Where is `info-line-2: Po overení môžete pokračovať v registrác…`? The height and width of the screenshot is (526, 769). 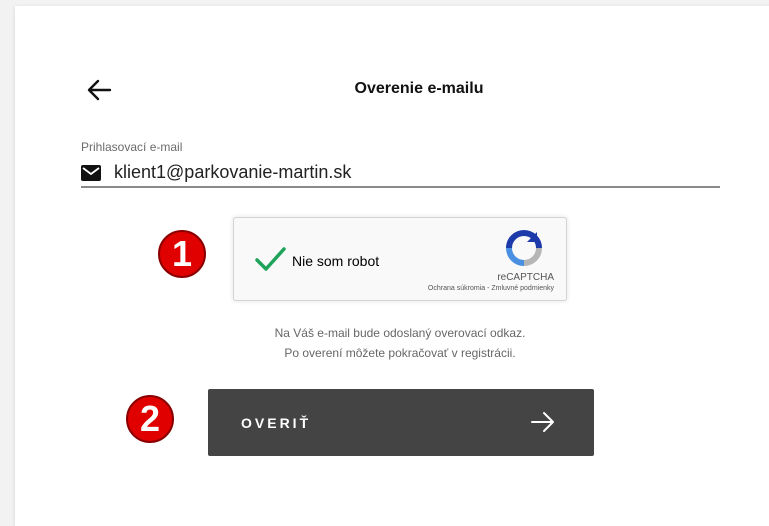
info-line-2: Po overení môžete pokračovať v registrác… is located at coordinates (400, 353).